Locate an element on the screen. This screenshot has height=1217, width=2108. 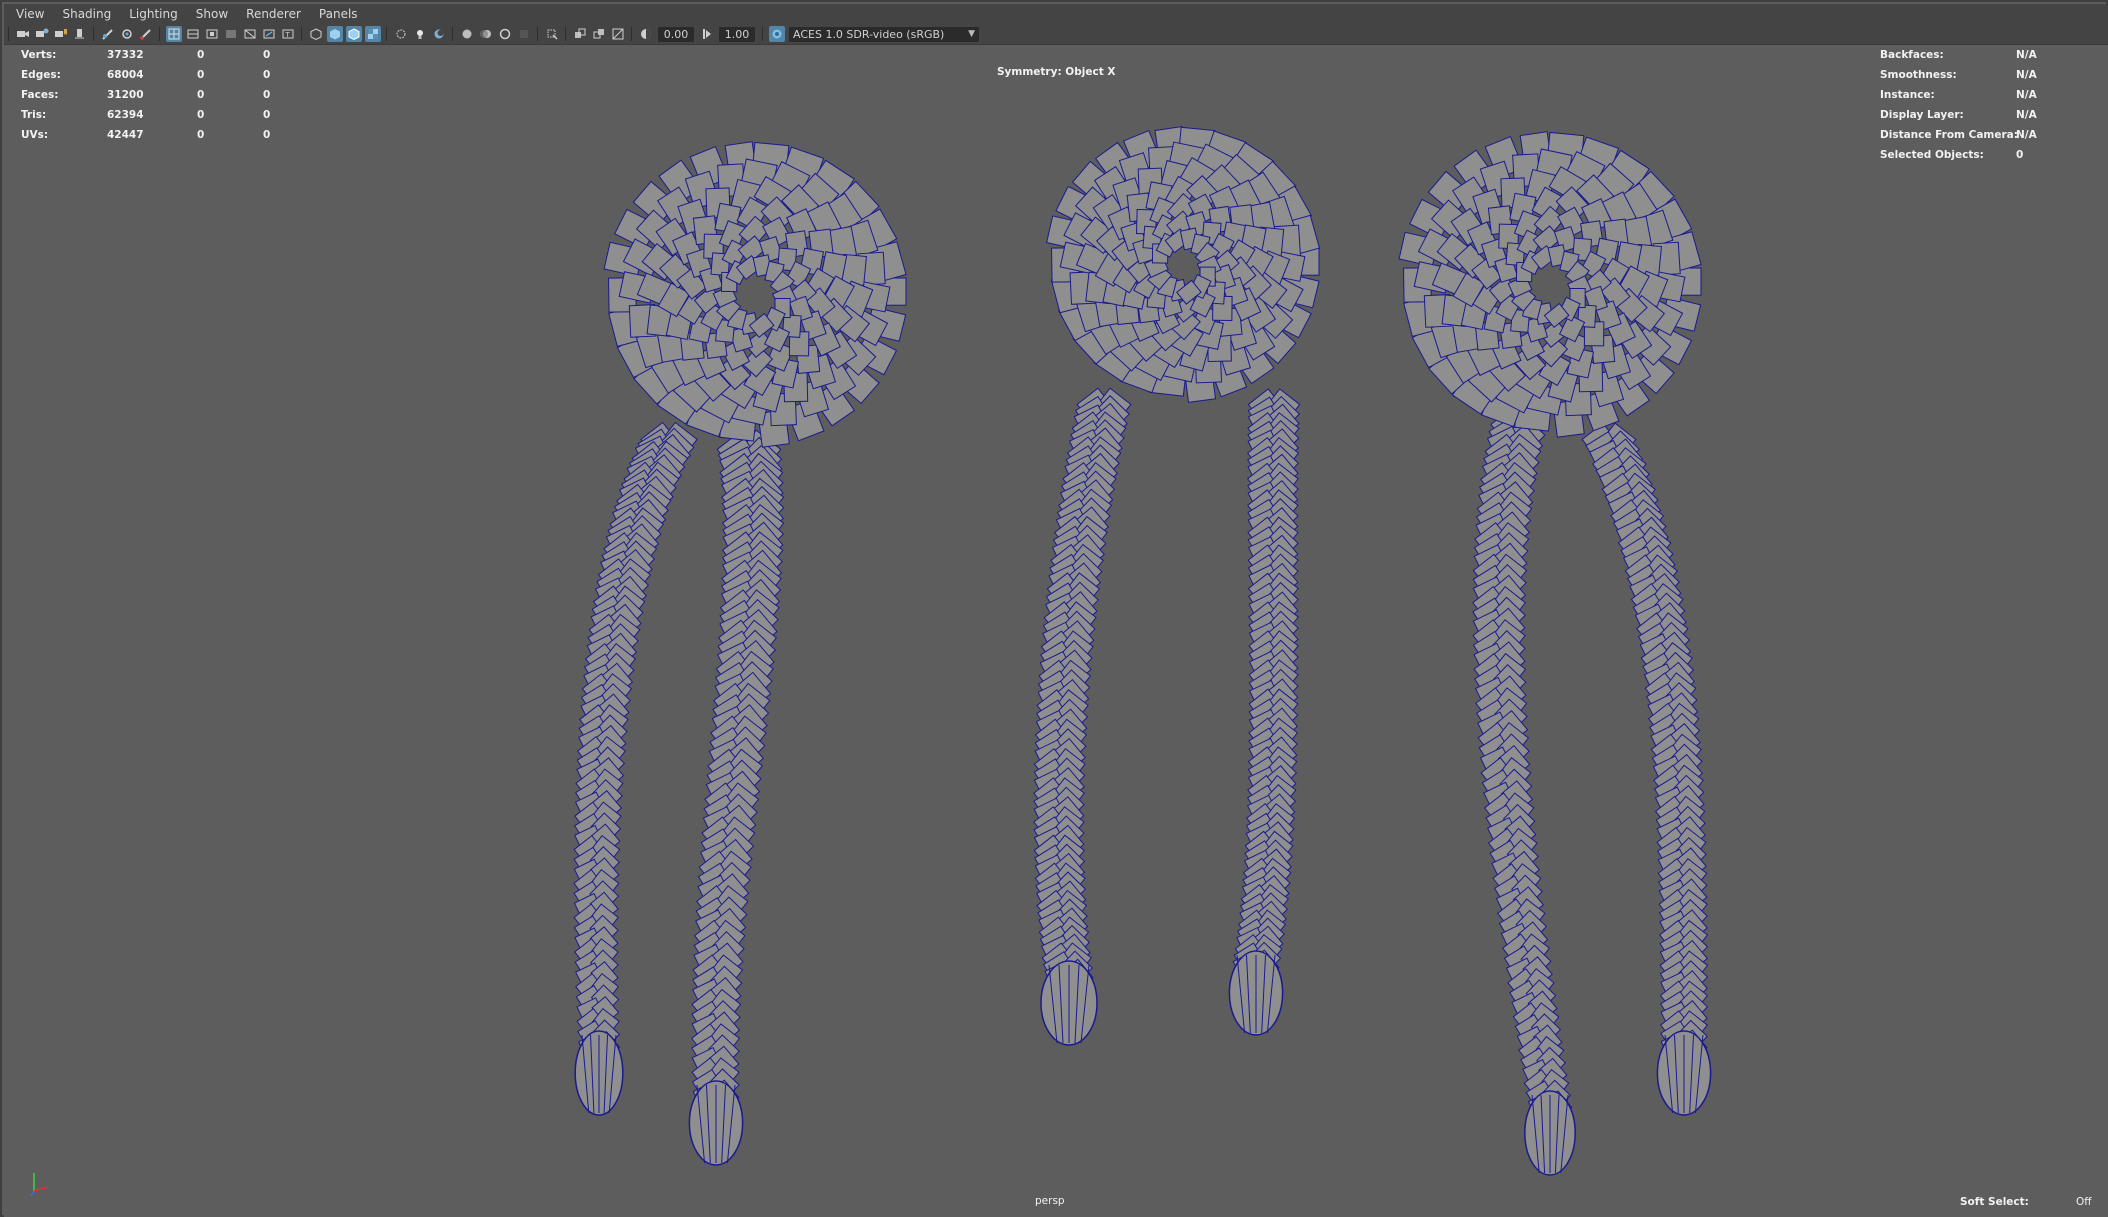
hud-value: 37332 is located at coordinates (125, 55).